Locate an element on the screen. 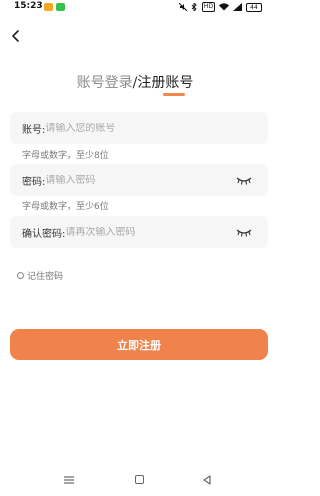 This screenshot has width=320, height=496. status-indicators: HD 44 is located at coordinates (220, 7).